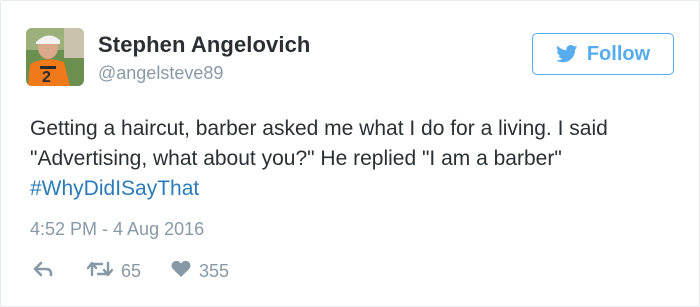 The height and width of the screenshot is (307, 700). What do you see at coordinates (214, 270) in the screenshot?
I see `like-count: 355` at bounding box center [214, 270].